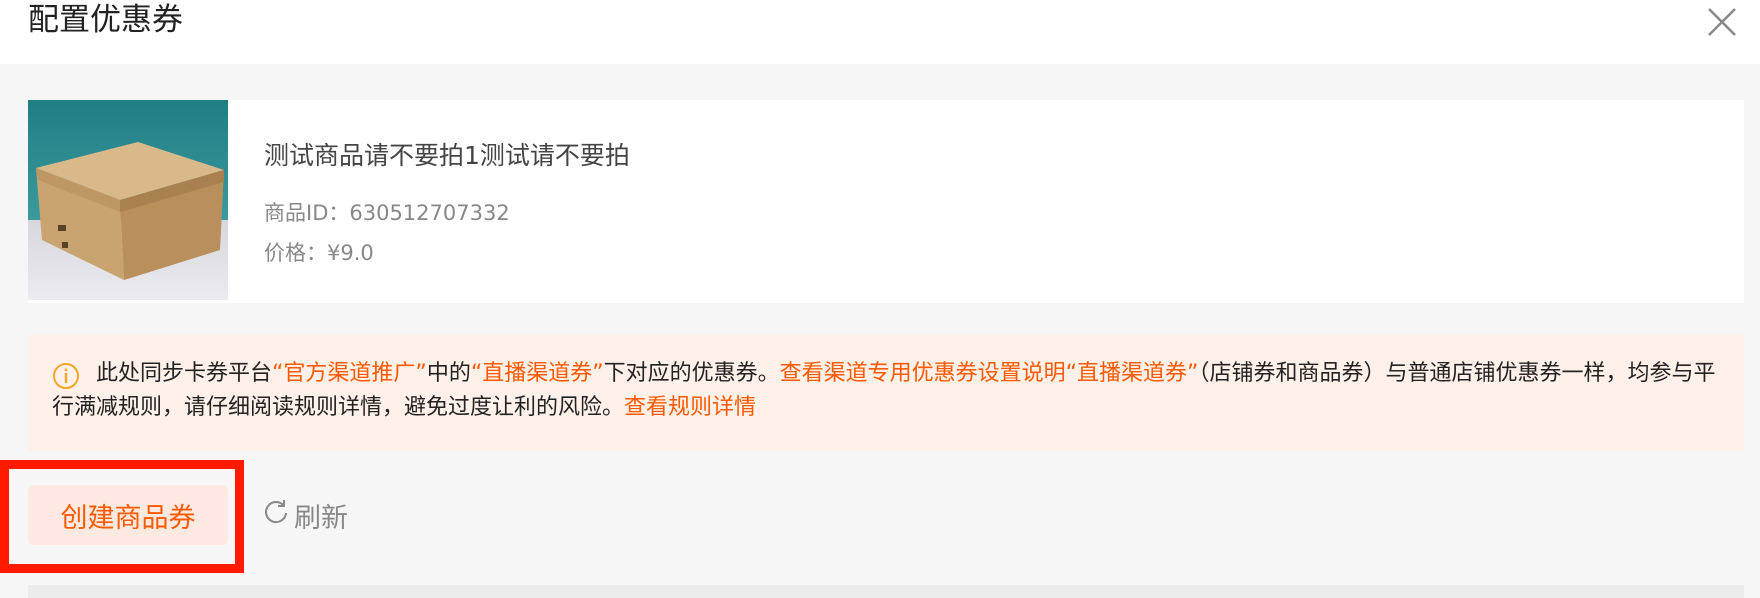 This screenshot has height=598, width=1760. Describe the element at coordinates (537, 373) in the screenshot. I see `notice-seg4: “直播渠道券”` at that location.